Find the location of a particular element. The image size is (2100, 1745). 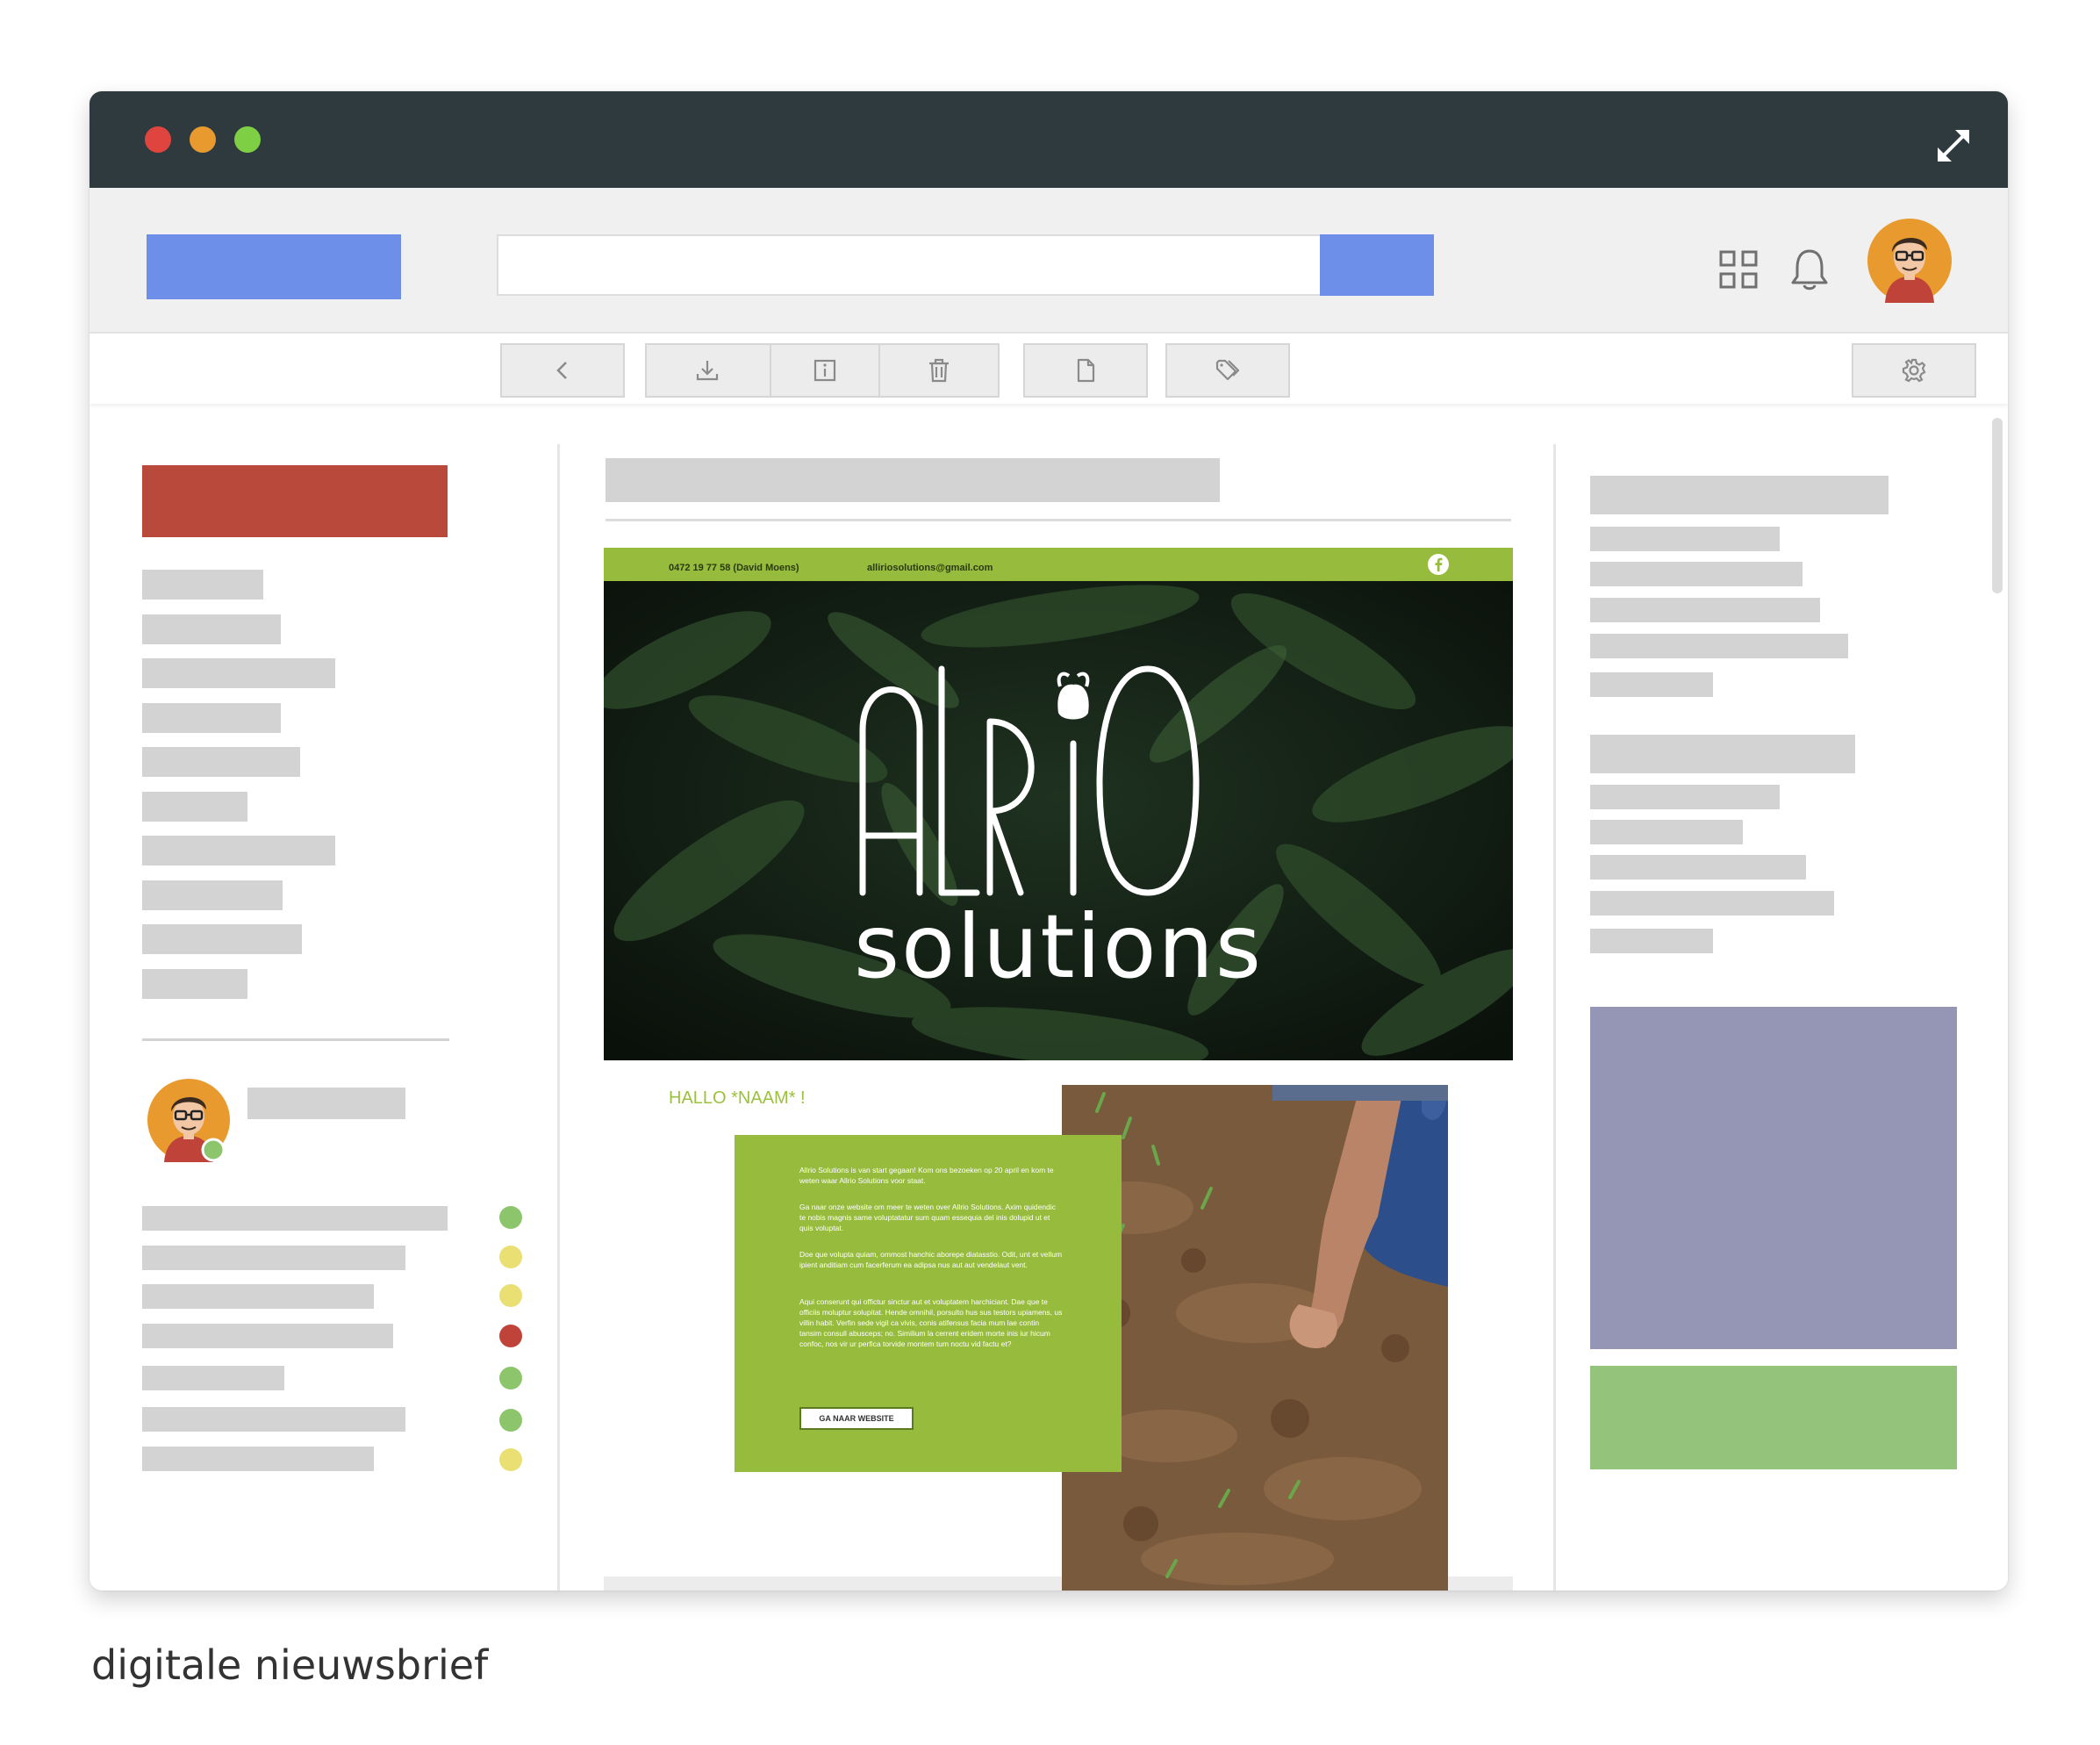

close-icon is located at coordinates (158, 139).